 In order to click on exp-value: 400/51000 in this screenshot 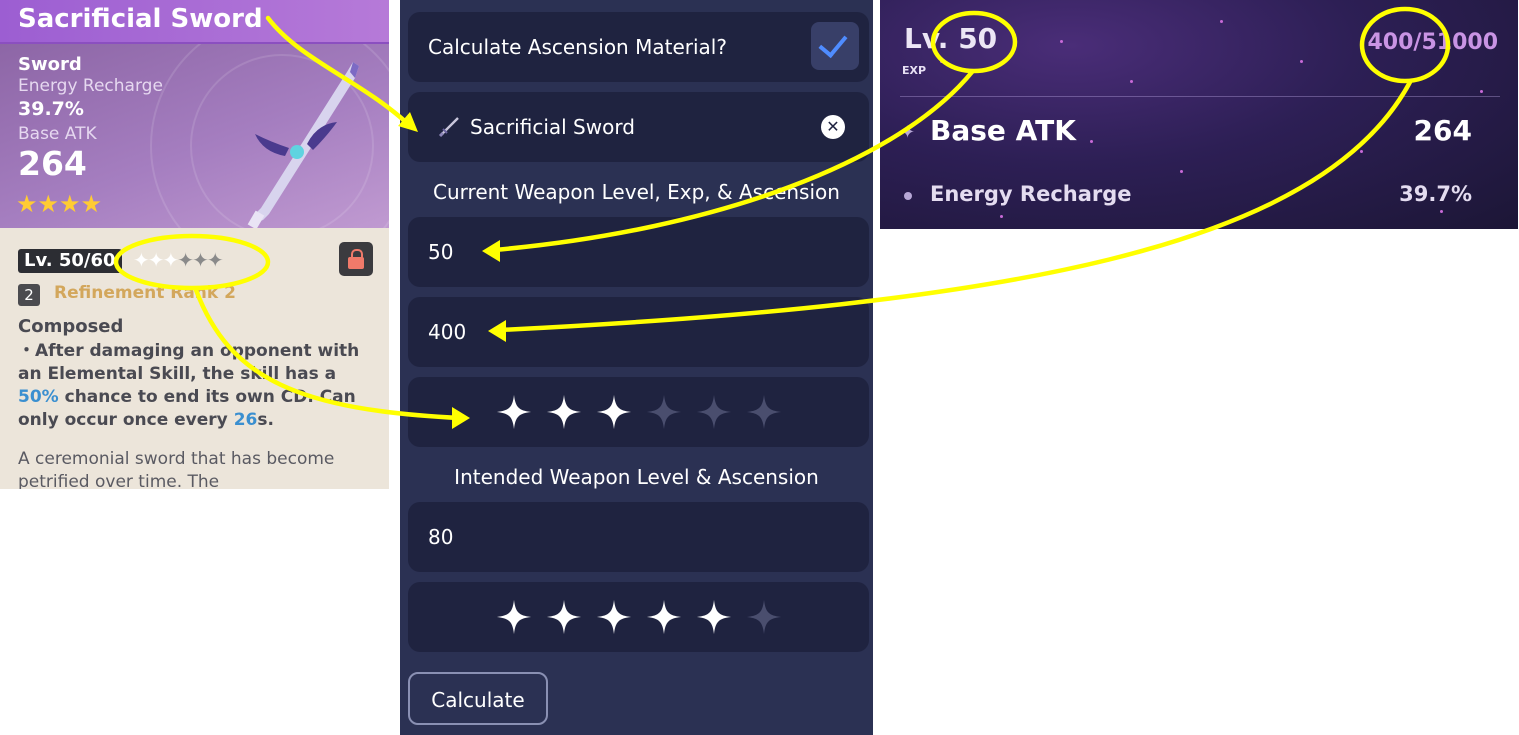, I will do `click(1433, 42)`.